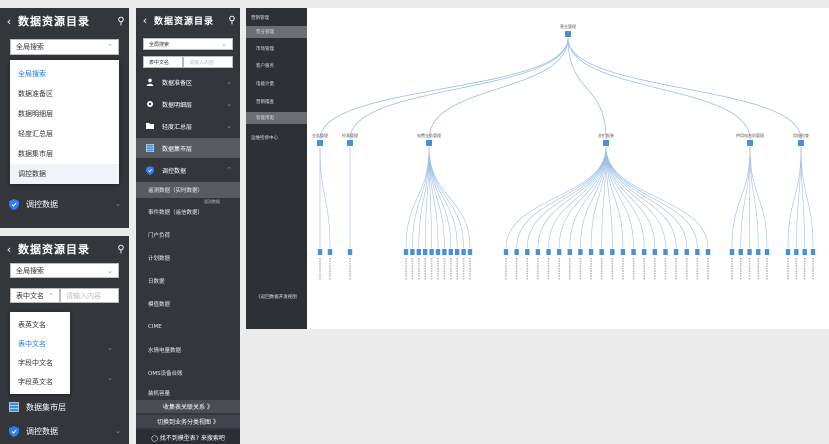 Image resolution: width=829 pixels, height=444 pixels. What do you see at coordinates (40, 343) in the screenshot?
I see `field-option: 表中文名` at bounding box center [40, 343].